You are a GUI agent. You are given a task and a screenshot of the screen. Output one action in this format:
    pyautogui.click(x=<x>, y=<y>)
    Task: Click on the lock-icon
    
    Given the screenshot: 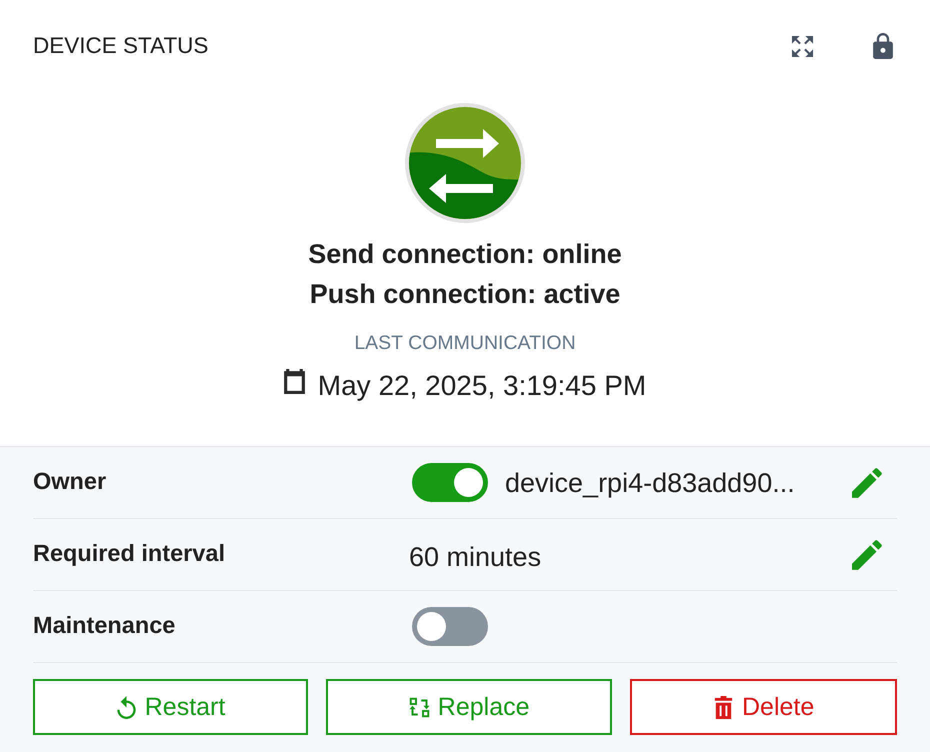 What is the action you would take?
    pyautogui.click(x=883, y=46)
    